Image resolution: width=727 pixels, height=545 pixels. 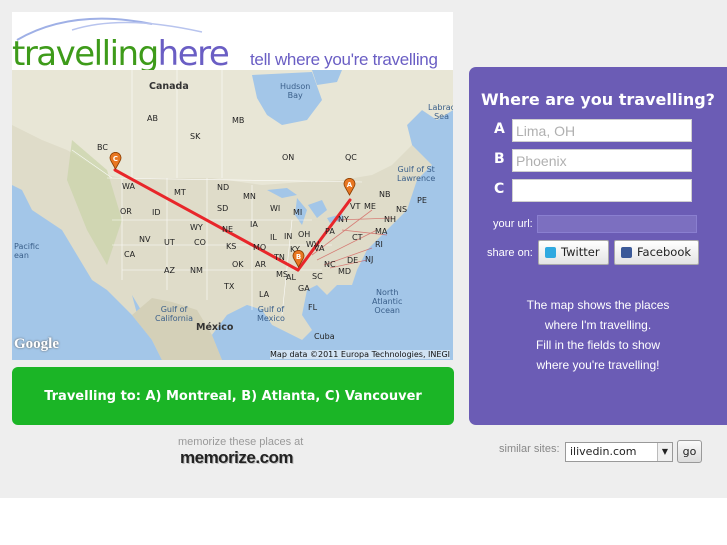 What do you see at coordinates (387, 301) in the screenshot?
I see `map-label-north-atlantic: North Atlantic Ocean` at bounding box center [387, 301].